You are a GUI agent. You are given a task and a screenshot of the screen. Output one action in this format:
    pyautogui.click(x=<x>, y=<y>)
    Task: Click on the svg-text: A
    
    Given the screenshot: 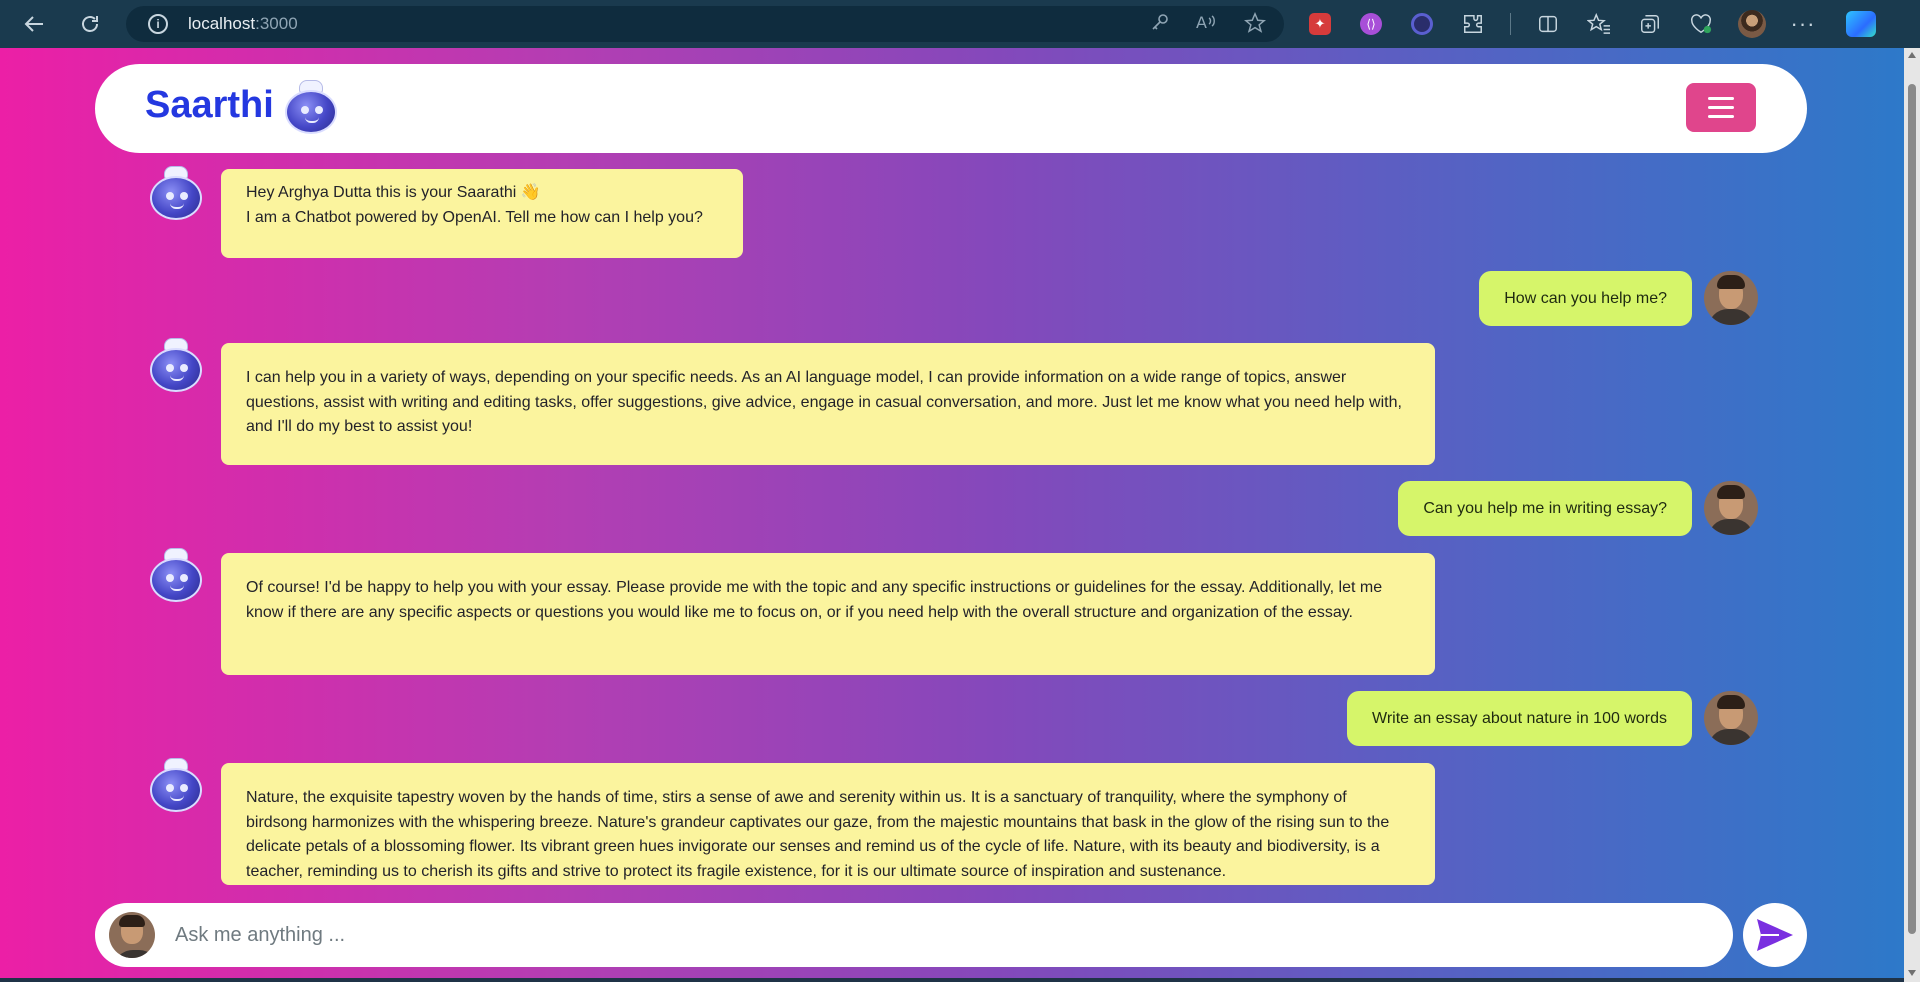 What is the action you would take?
    pyautogui.click(x=1201, y=22)
    